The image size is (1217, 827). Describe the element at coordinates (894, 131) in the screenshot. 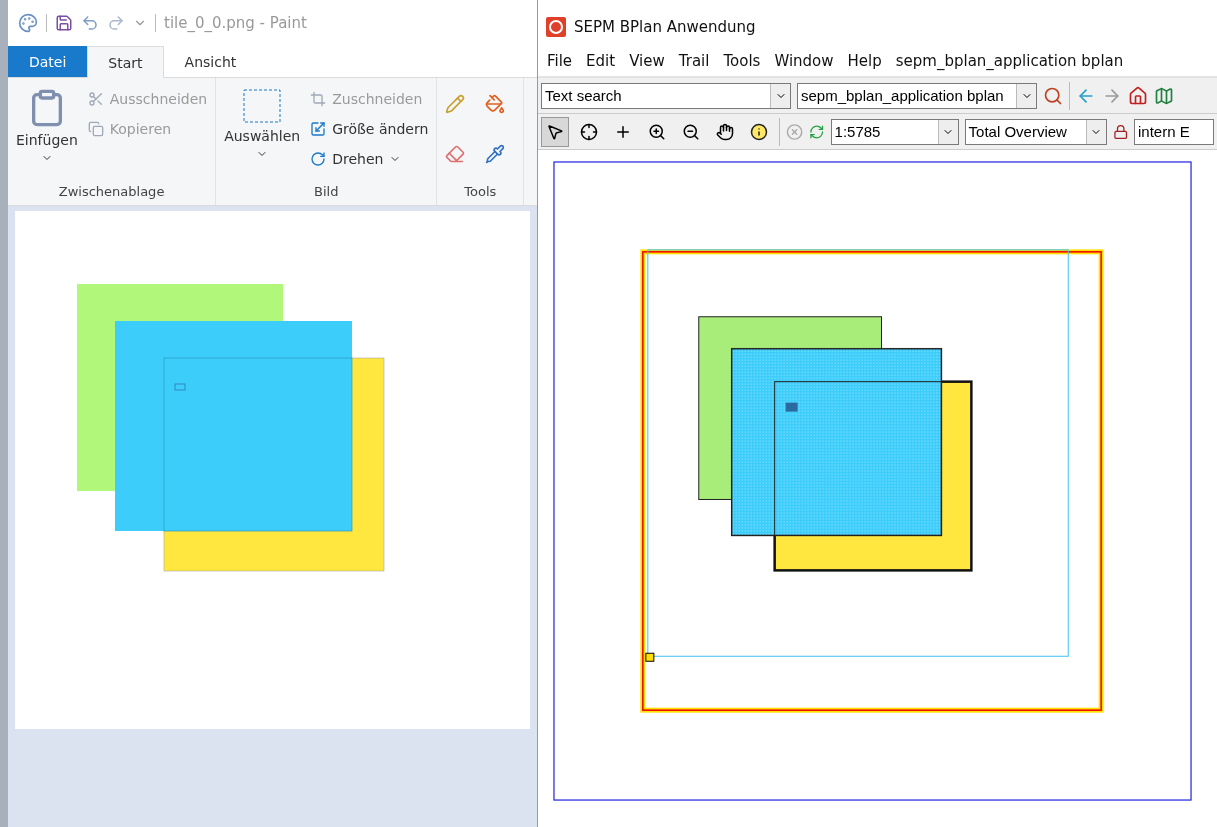

I see `scale-combo: 1:5785` at that location.